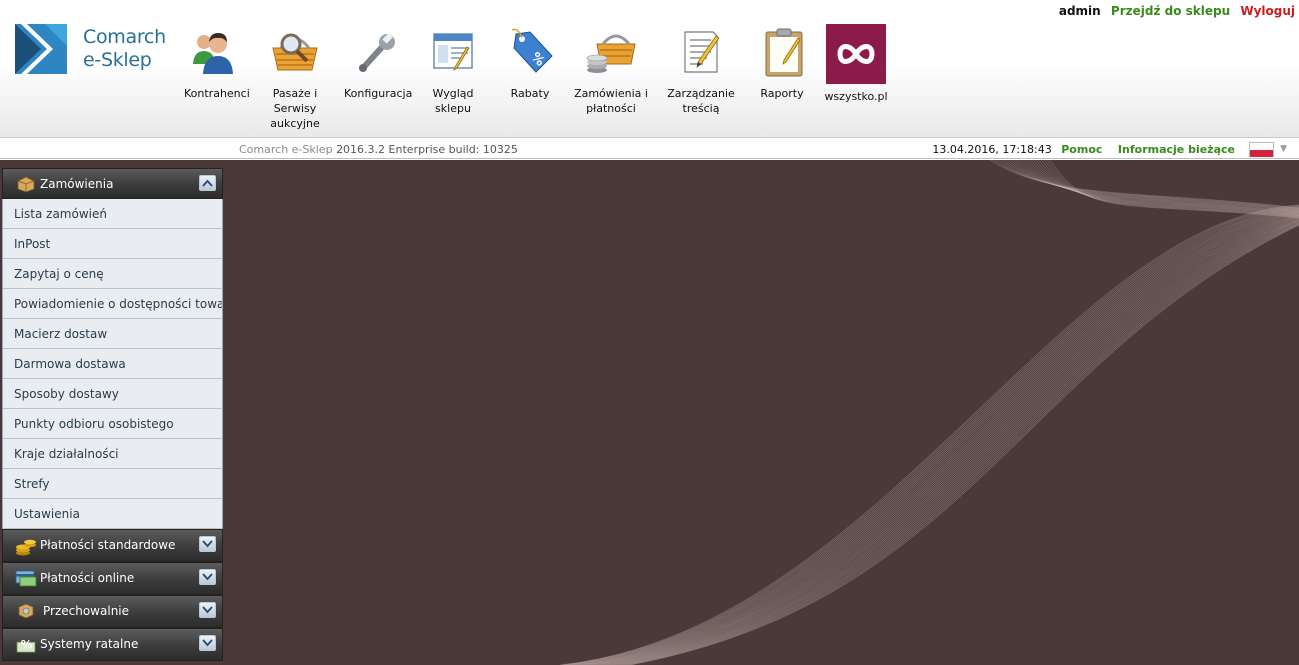 The width and height of the screenshot is (1299, 665). I want to click on percent-icon: %, so click(26, 645).